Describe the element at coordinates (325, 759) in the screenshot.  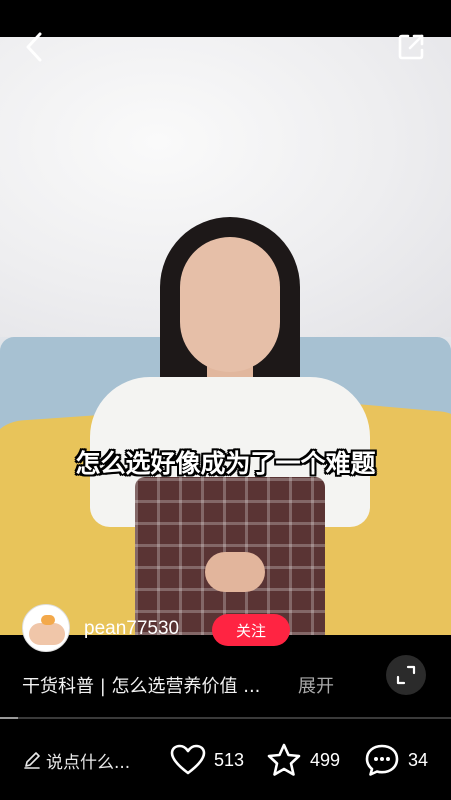
I see `collect-count: 499` at that location.